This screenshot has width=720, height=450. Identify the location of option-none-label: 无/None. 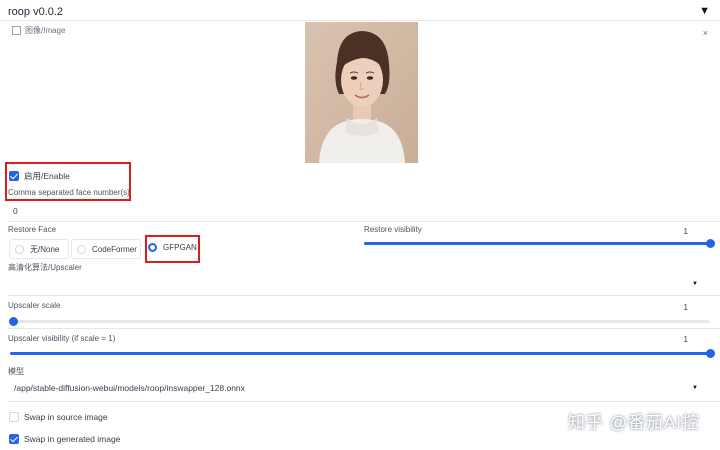
(45, 249).